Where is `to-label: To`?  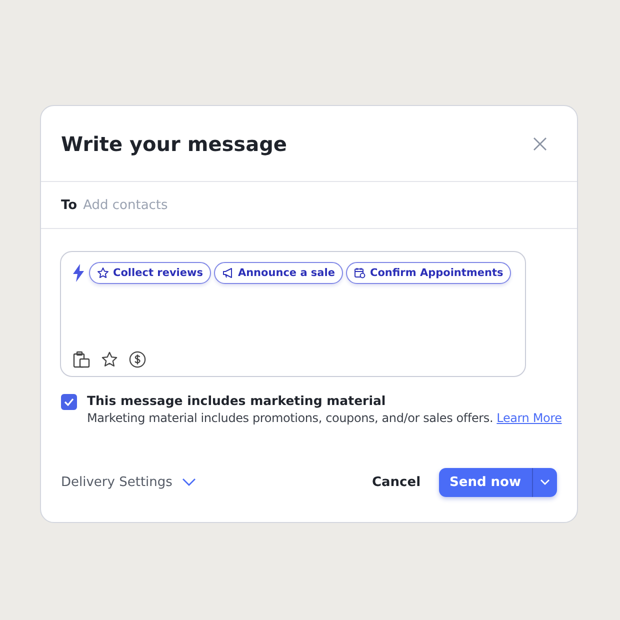
to-label: To is located at coordinates (69, 205).